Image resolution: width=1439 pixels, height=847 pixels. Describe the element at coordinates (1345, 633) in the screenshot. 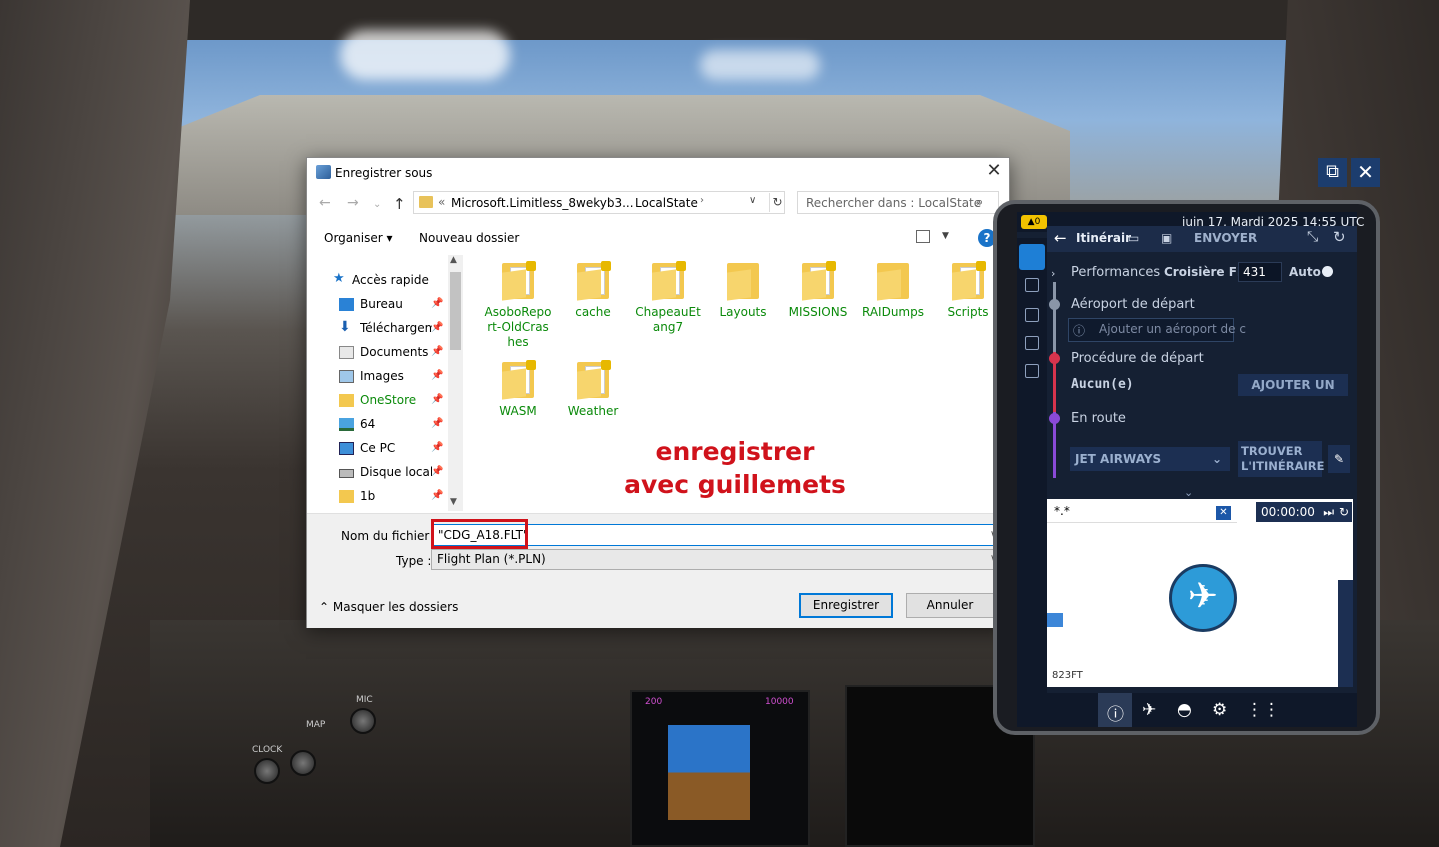

I see `map-tools` at that location.